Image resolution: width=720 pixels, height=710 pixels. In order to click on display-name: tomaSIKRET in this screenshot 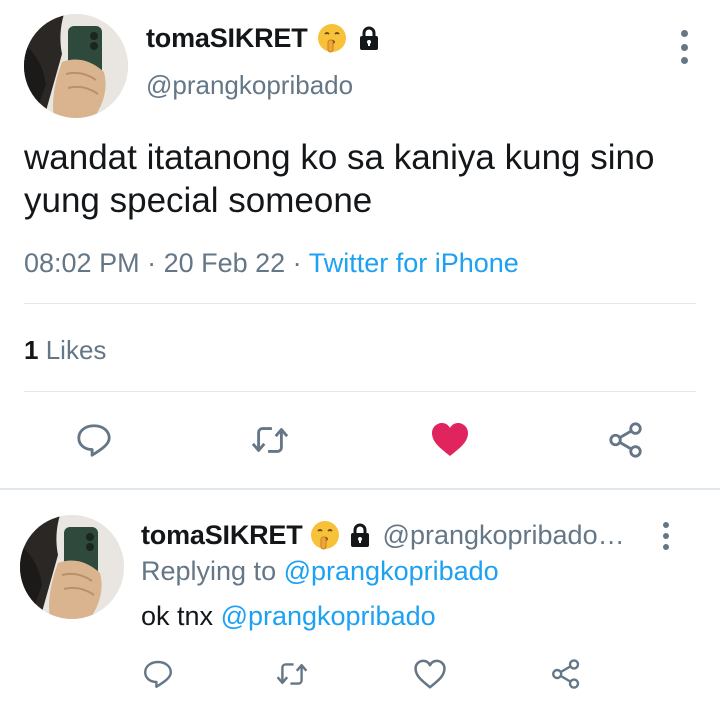, I will do `click(227, 38)`.